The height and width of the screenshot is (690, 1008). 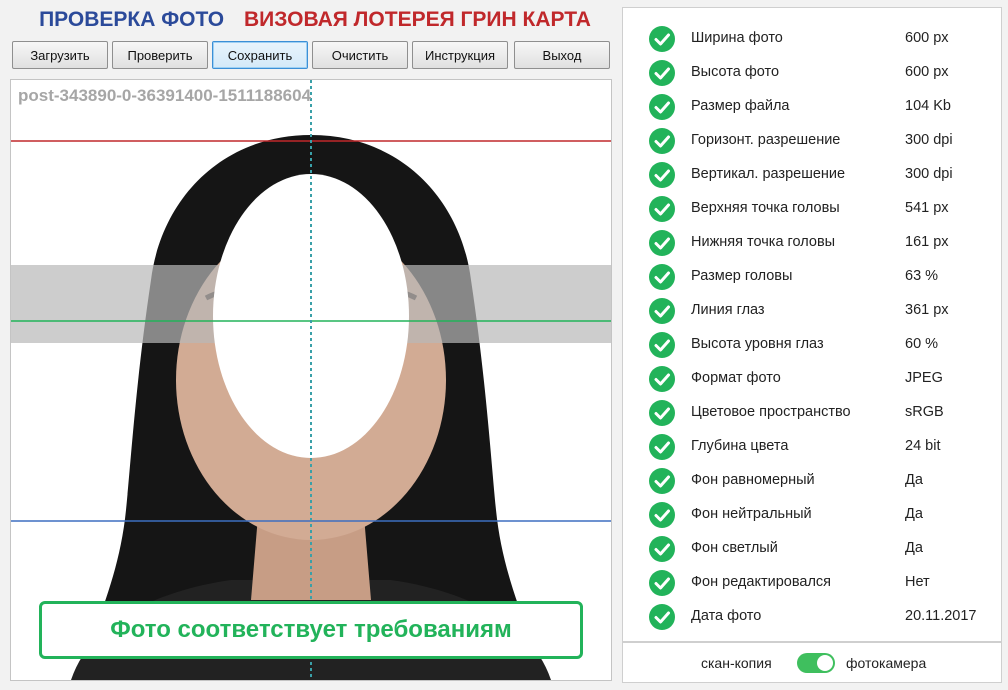 I want to click on result-row: Вертикал. разрешение 300 dpi, so click(x=819, y=175).